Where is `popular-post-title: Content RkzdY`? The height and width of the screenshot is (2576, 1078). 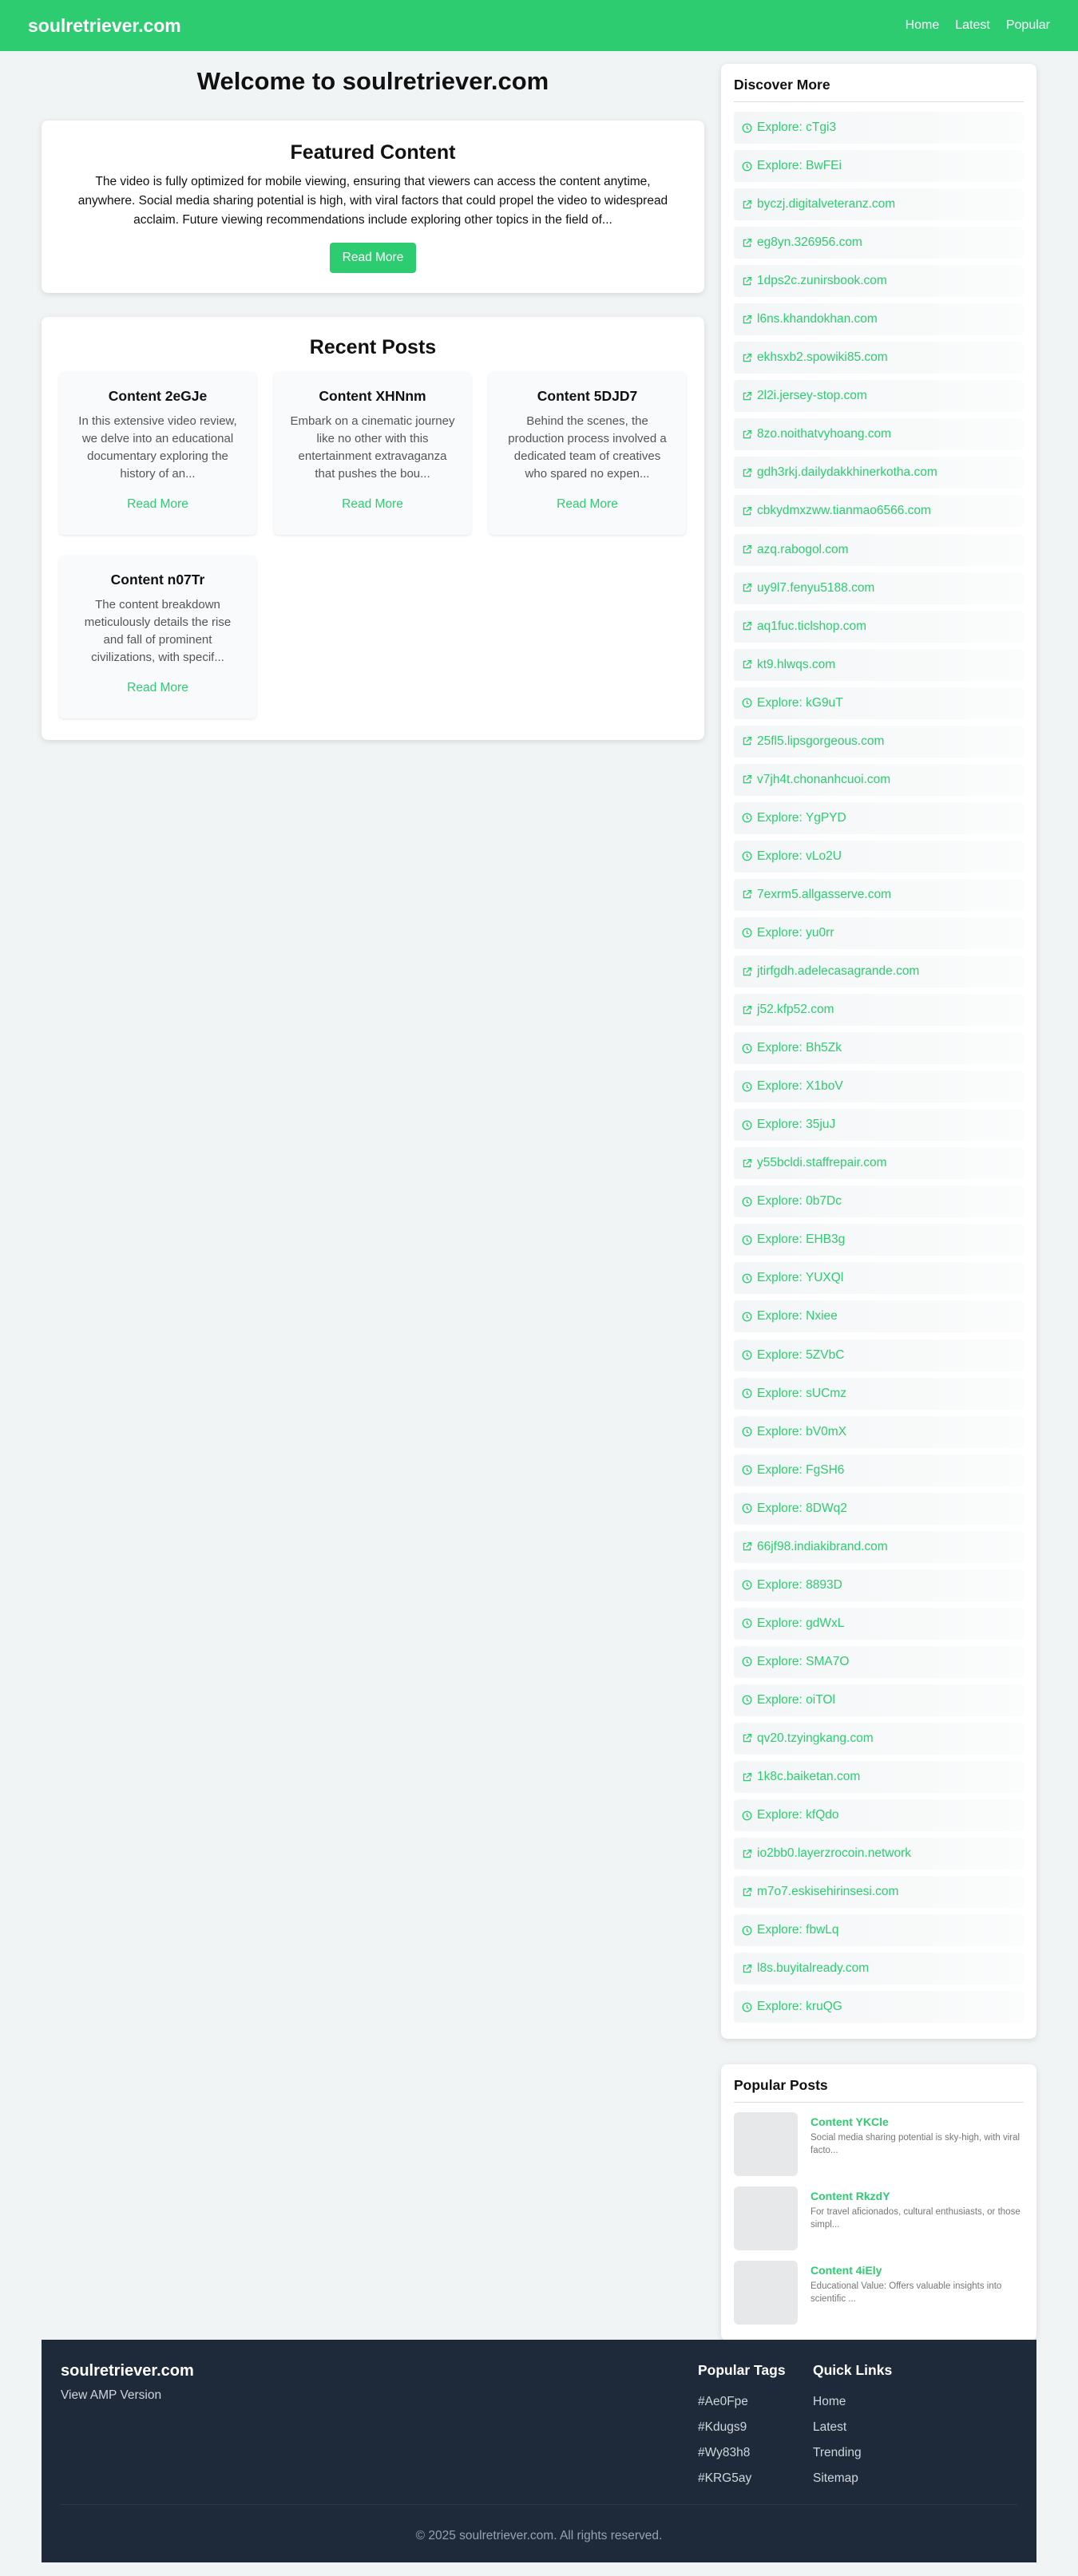 popular-post-title: Content RkzdY is located at coordinates (917, 2196).